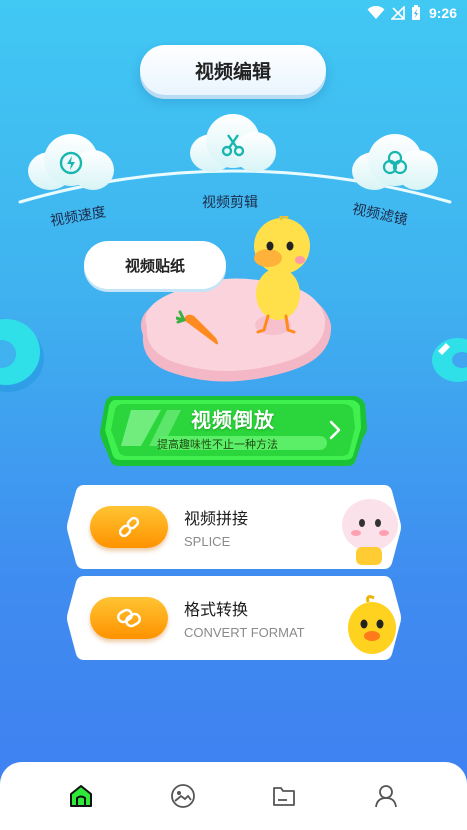 The image size is (467, 830). Describe the element at coordinates (244, 632) in the screenshot. I see `convert-subtitle: CONVERT FORMAT` at that location.